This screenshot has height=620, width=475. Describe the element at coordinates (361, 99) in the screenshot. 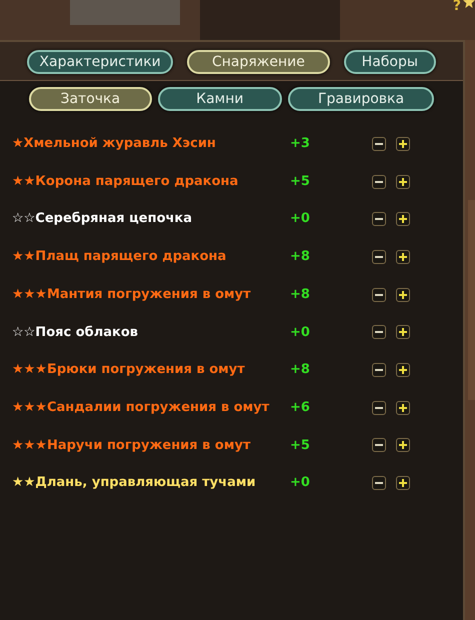

I see `tab: Гравировка` at that location.